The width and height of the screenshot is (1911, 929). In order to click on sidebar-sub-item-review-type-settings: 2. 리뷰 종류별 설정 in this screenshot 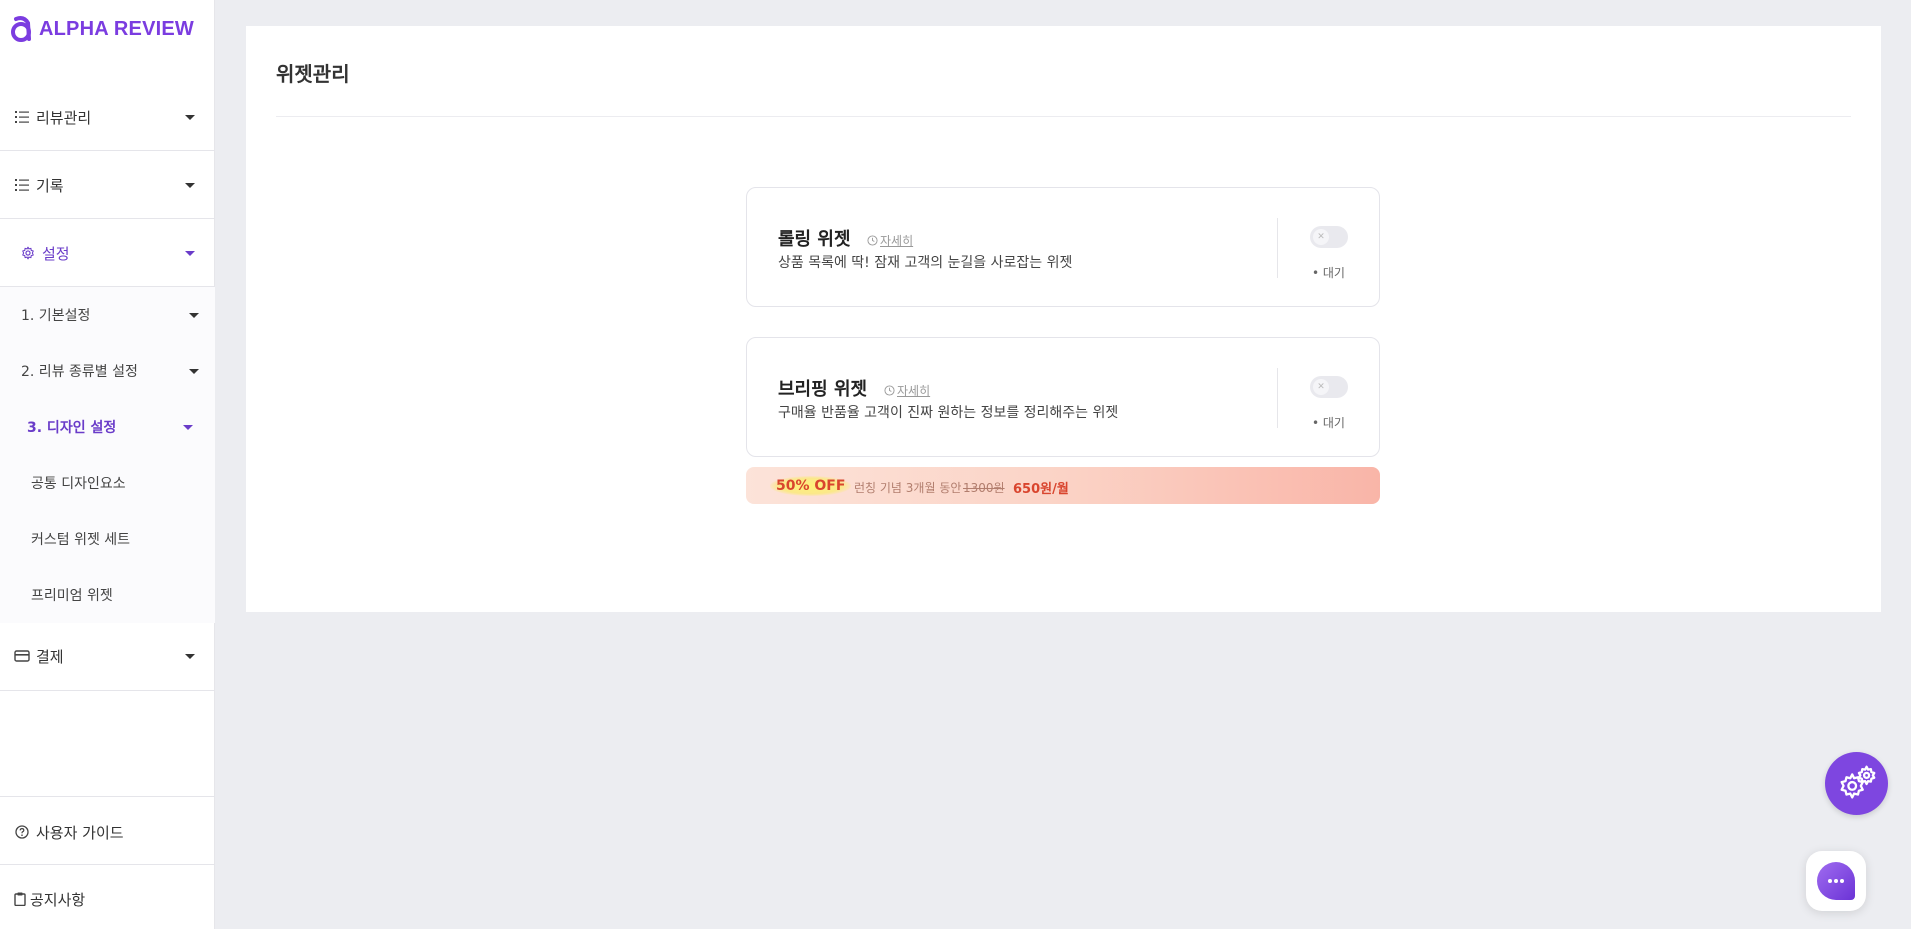, I will do `click(118, 371)`.